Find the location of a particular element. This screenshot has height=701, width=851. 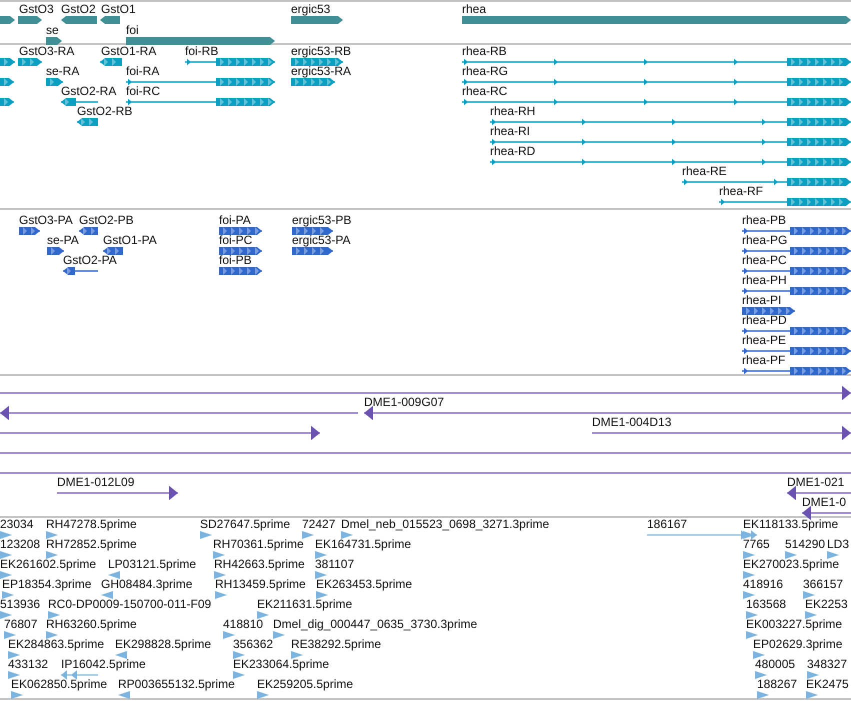

feature-label: LD3 is located at coordinates (838, 544).